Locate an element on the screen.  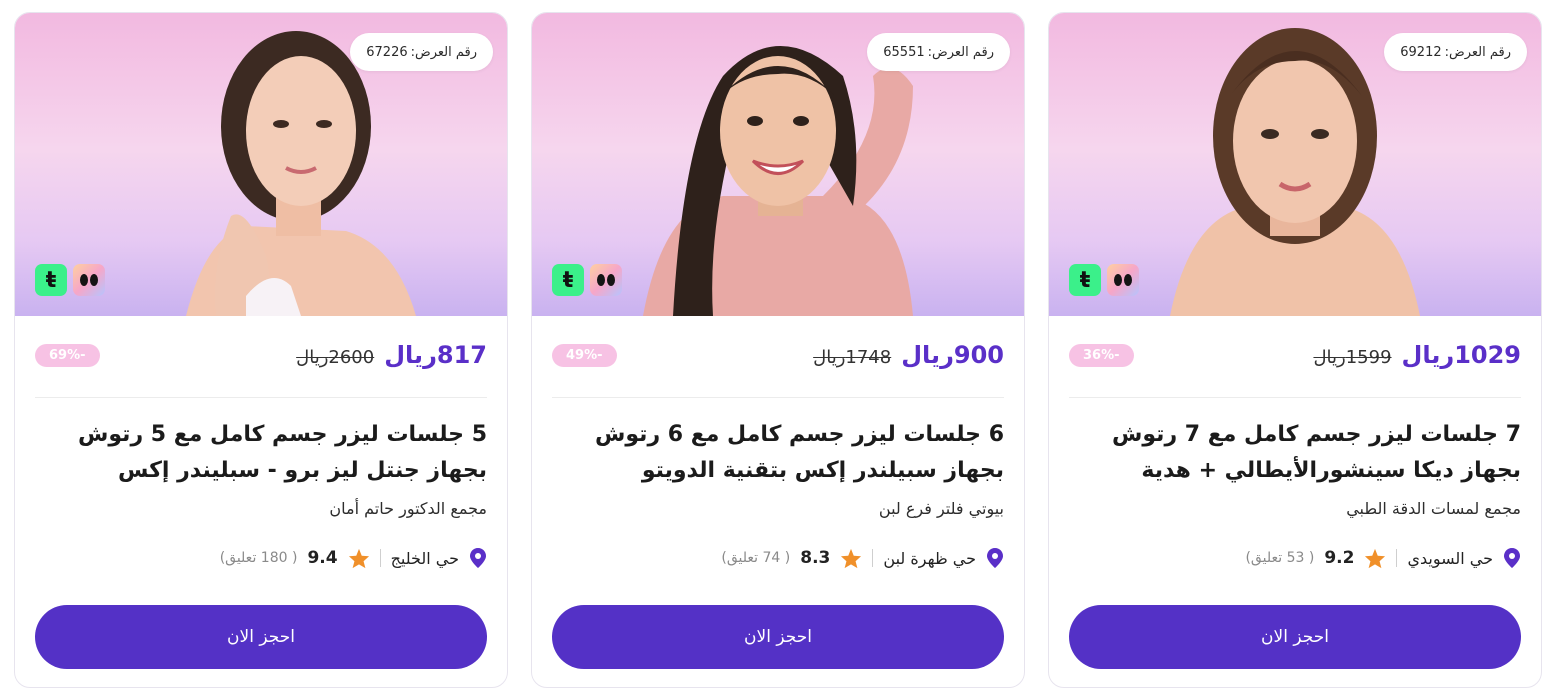
provider-name: مجمع الدكتور حاتم أمان is located at coordinates (261, 508).